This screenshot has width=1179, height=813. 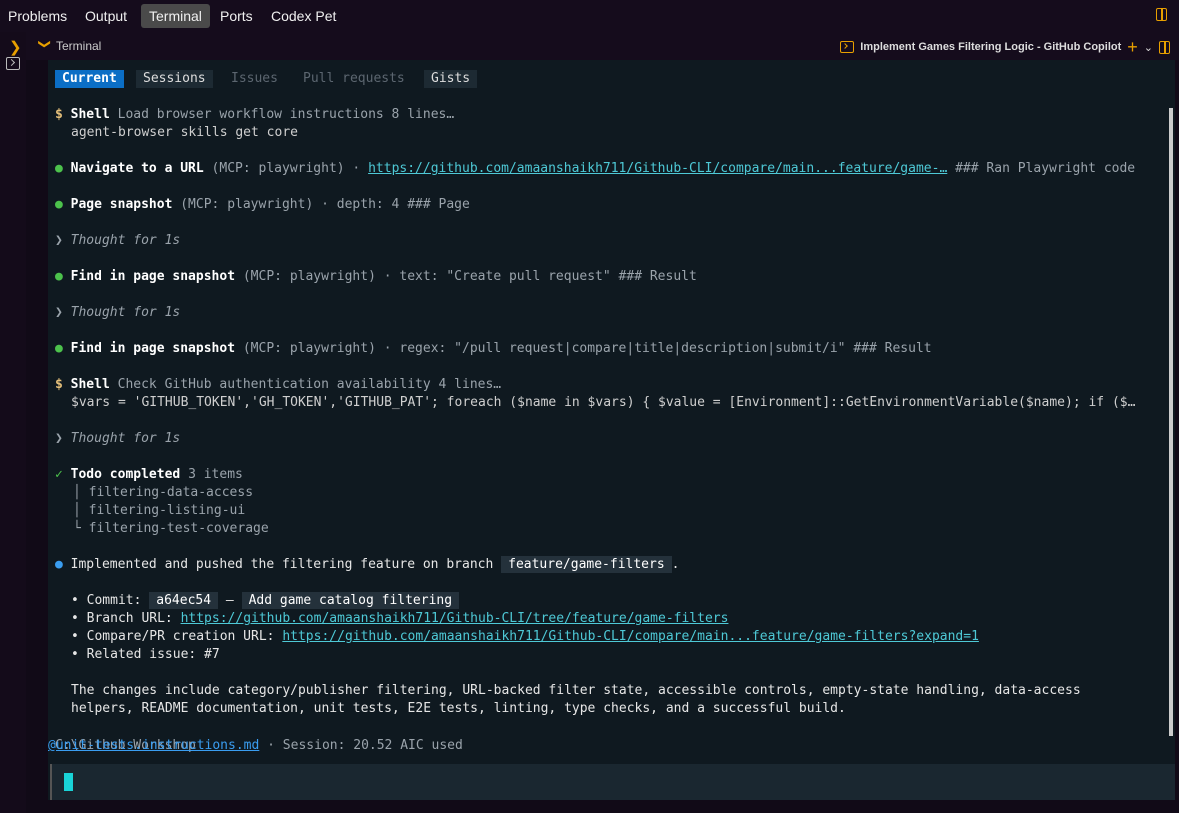 I want to click on tab-terminal: Terminal, so click(x=175, y=16).